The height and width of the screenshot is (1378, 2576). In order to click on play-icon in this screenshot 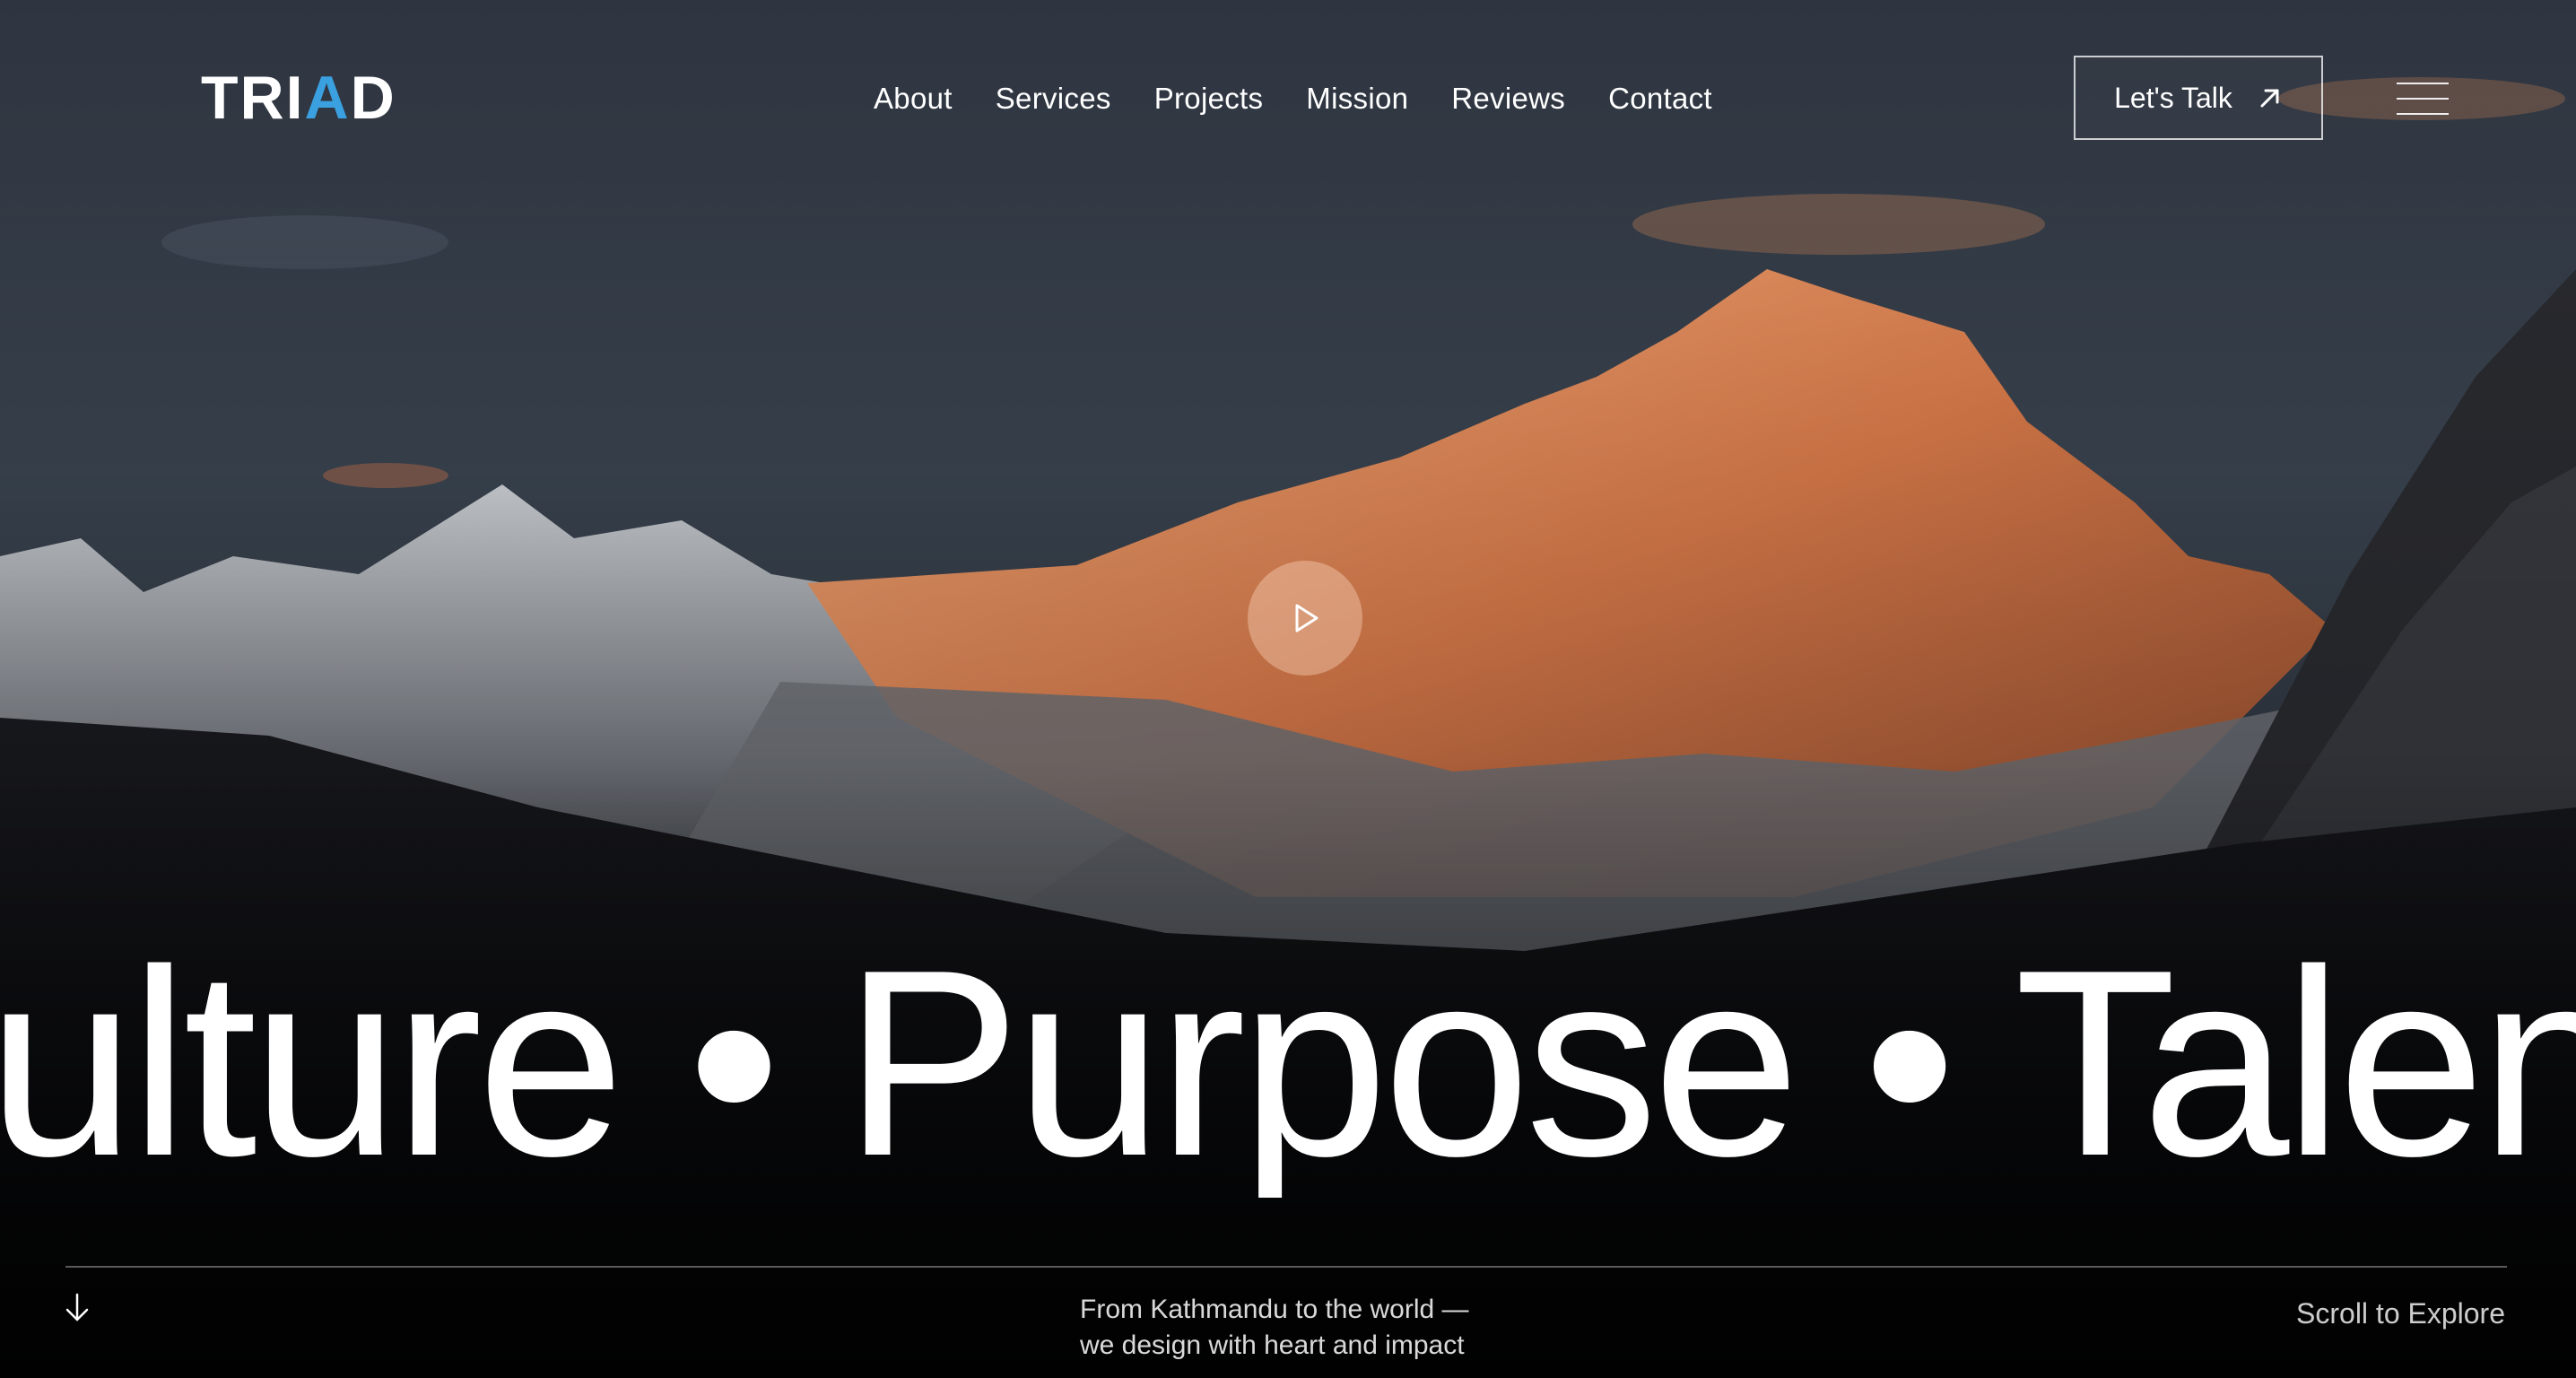, I will do `click(1306, 618)`.